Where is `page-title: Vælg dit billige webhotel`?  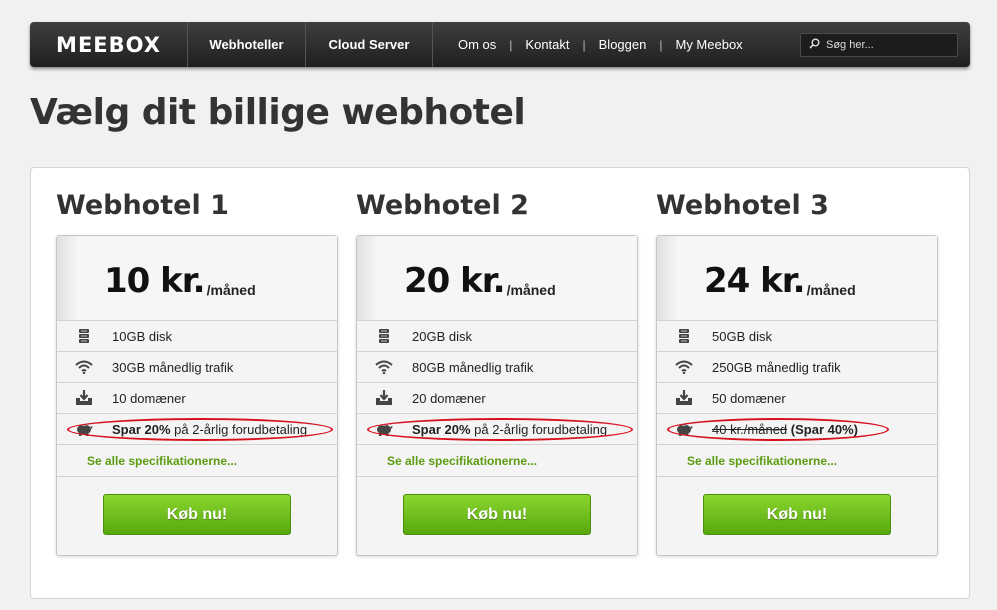 page-title: Vælg dit billige webhotel is located at coordinates (278, 112).